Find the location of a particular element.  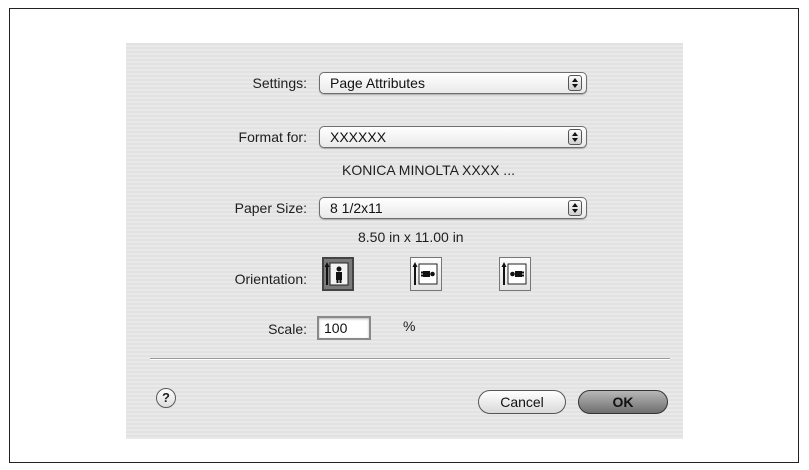

orientation-landscape-left-button is located at coordinates (426, 274).